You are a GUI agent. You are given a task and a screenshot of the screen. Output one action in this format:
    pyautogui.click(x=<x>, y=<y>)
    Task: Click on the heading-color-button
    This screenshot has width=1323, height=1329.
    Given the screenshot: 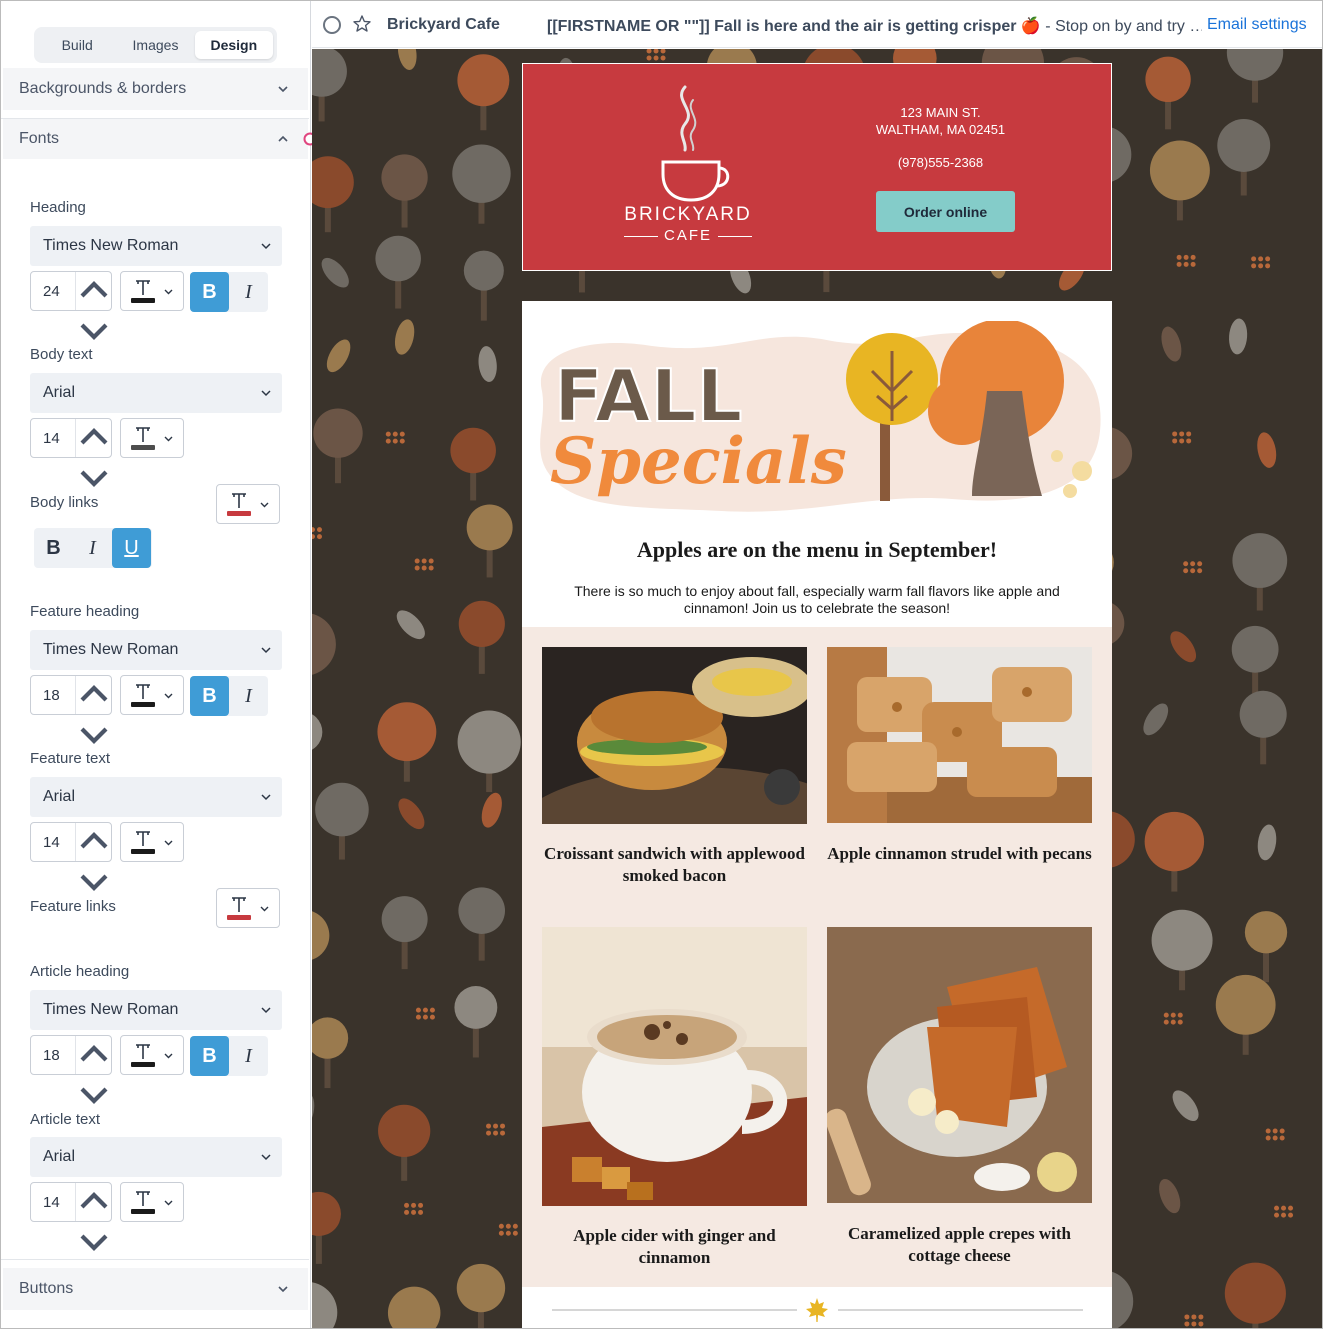 What is the action you would take?
    pyautogui.click(x=152, y=291)
    